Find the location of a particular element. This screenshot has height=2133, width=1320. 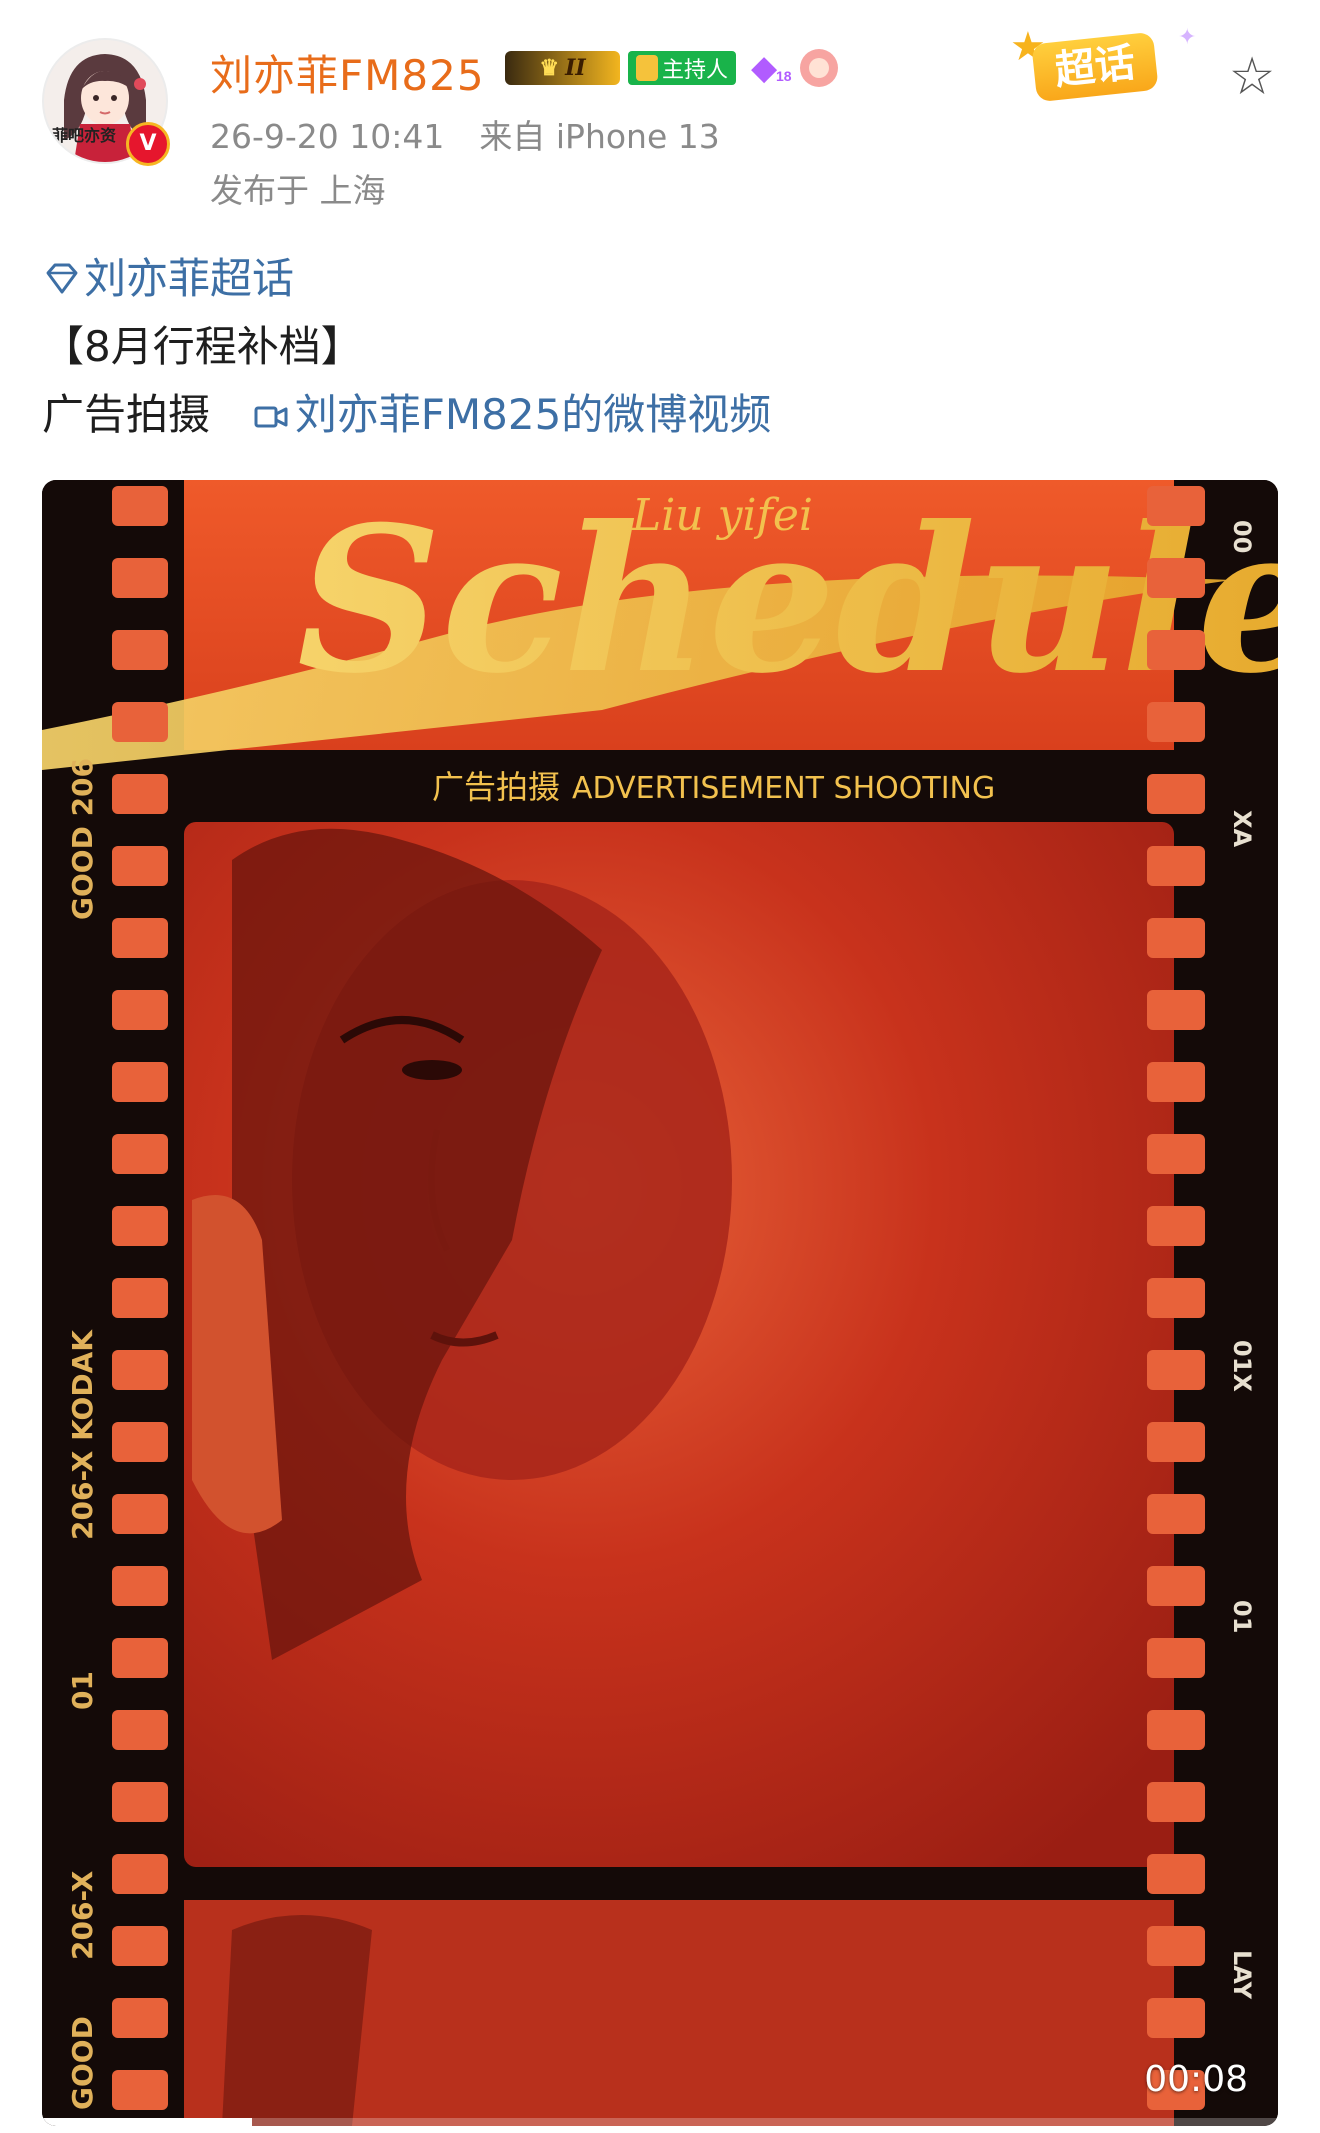

video-link-text: 刘亦菲FM825的微博视频 is located at coordinates (533, 414).